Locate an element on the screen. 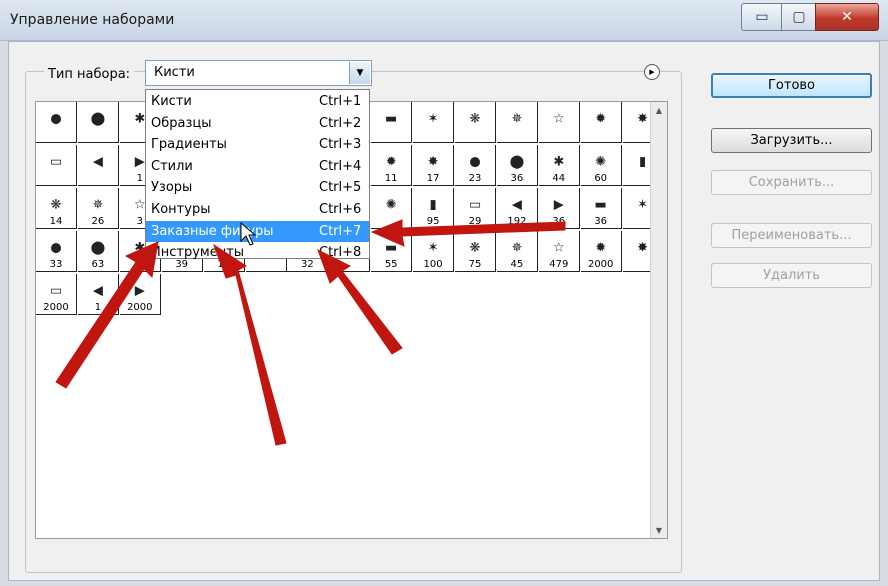 The height and width of the screenshot is (586, 888). dropdown-item-shortcut: Ctrl+7 is located at coordinates (340, 231).